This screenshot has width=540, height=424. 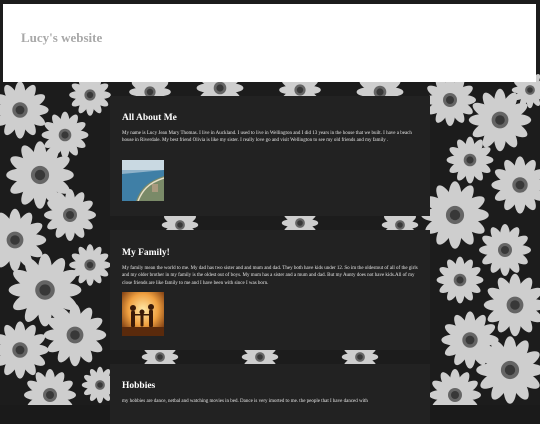 I want to click on family-silhouette-photo, so click(x=143, y=314).